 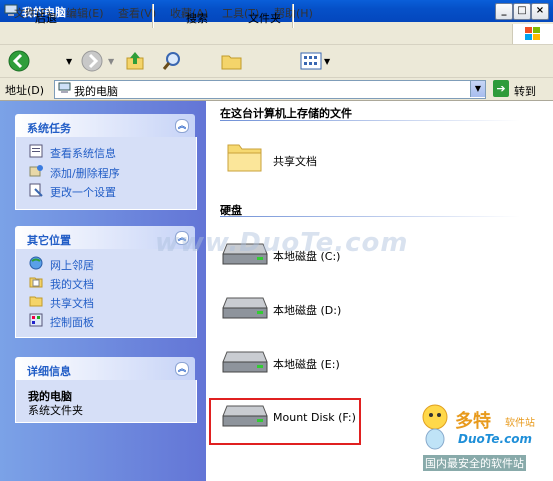 What do you see at coordinates (36, 301) in the screenshot?
I see `shared-documents-icon` at bounding box center [36, 301].